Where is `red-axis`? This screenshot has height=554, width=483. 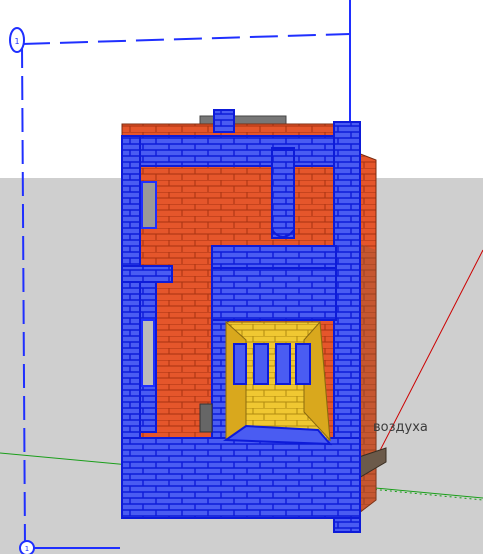
red-axis is located at coordinates (426, 360).